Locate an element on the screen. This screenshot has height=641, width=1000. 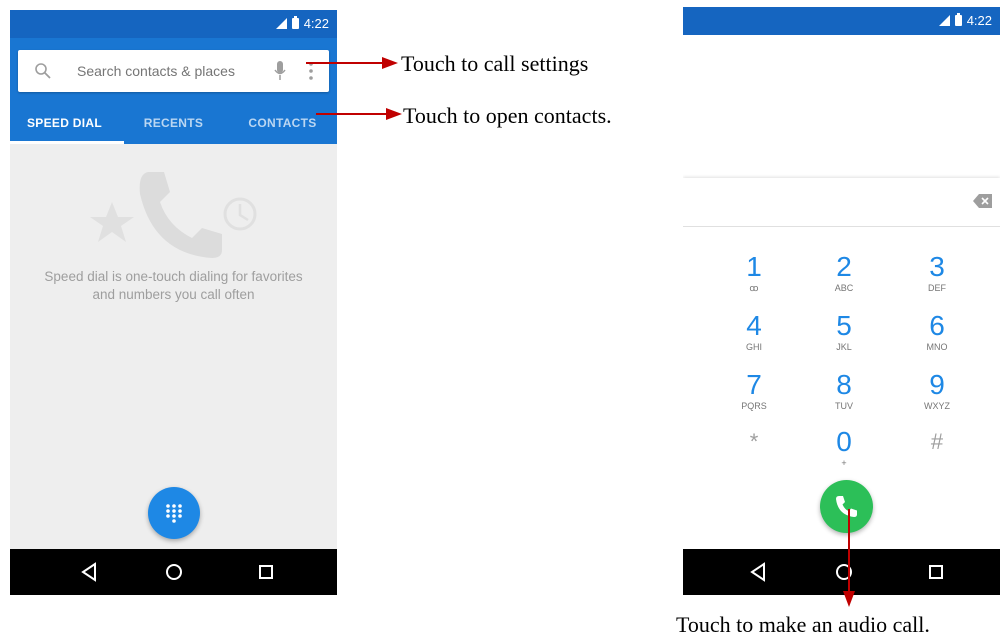
key-3: 3 DEF is located at coordinates (937, 281).